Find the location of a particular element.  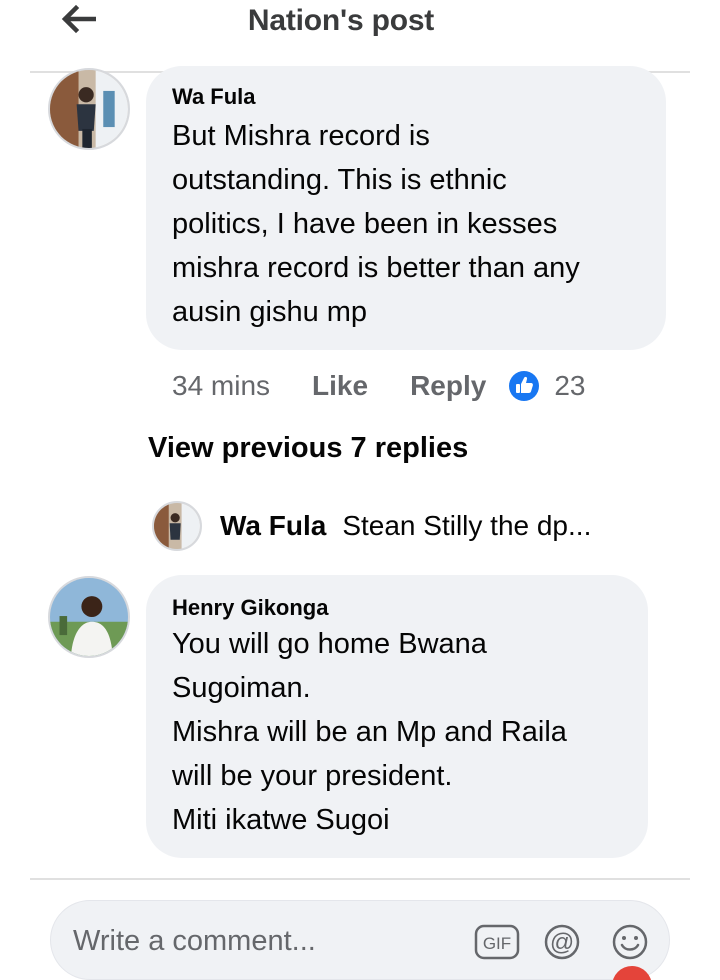

comment-text-line: Sugoiman. is located at coordinates (241, 688).